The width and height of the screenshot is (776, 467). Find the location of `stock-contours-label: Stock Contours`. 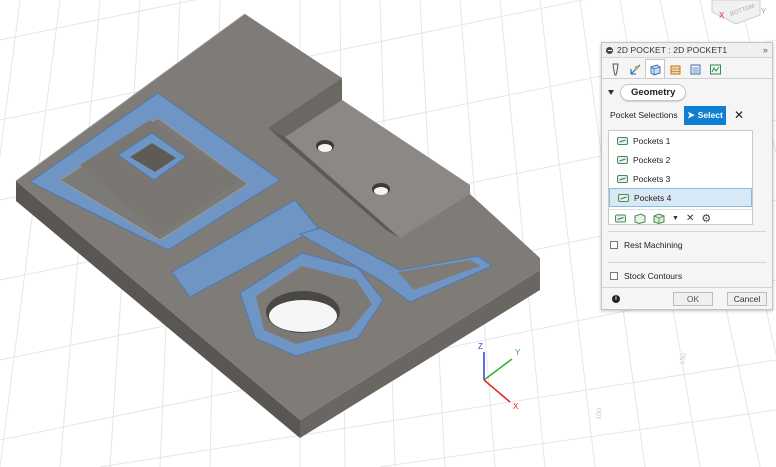

stock-contours-label: Stock Contours is located at coordinates (653, 276).